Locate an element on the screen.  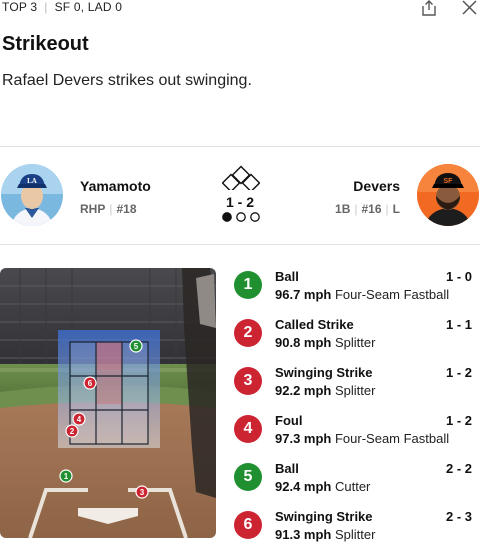
batter-number: #16 is located at coordinates (371, 209).